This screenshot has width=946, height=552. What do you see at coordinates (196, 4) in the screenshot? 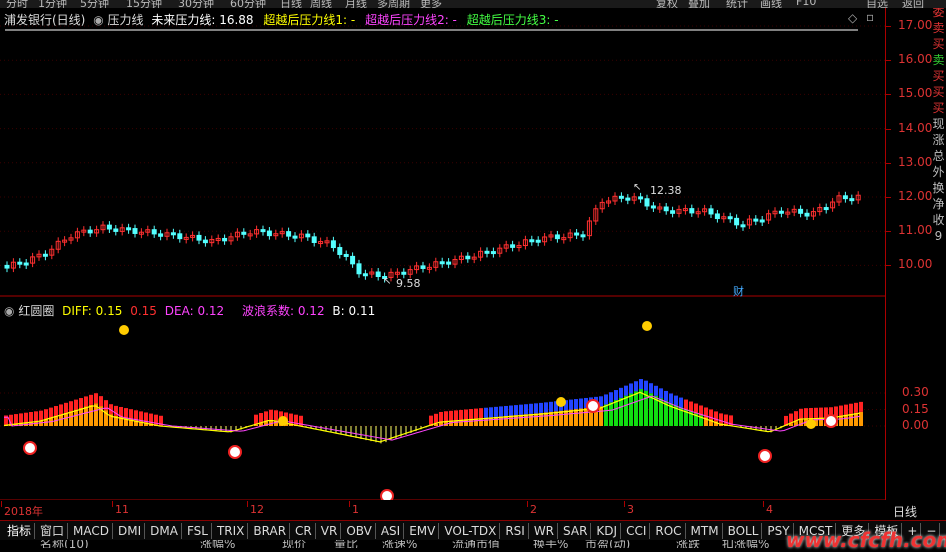
I see `period-tab-4: 30分钟` at bounding box center [196, 4].